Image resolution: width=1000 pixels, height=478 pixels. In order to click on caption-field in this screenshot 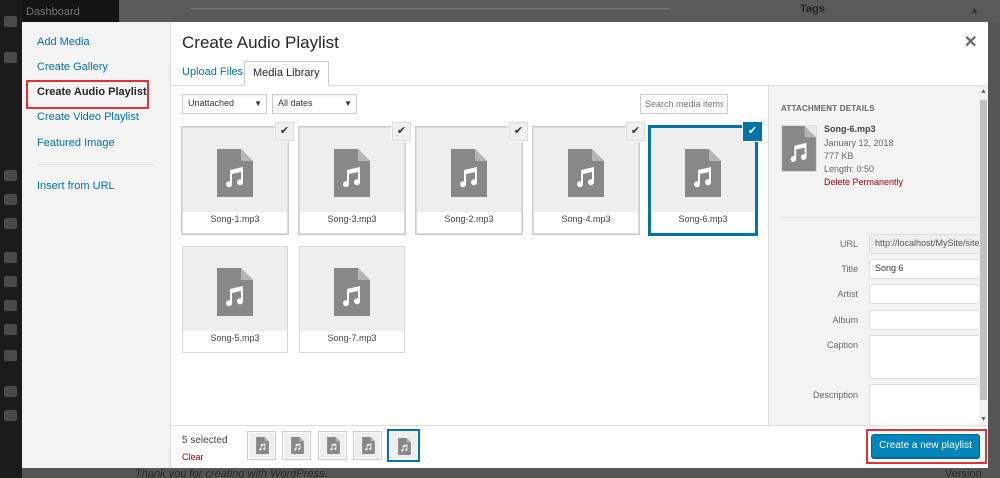, I will do `click(928, 357)`.